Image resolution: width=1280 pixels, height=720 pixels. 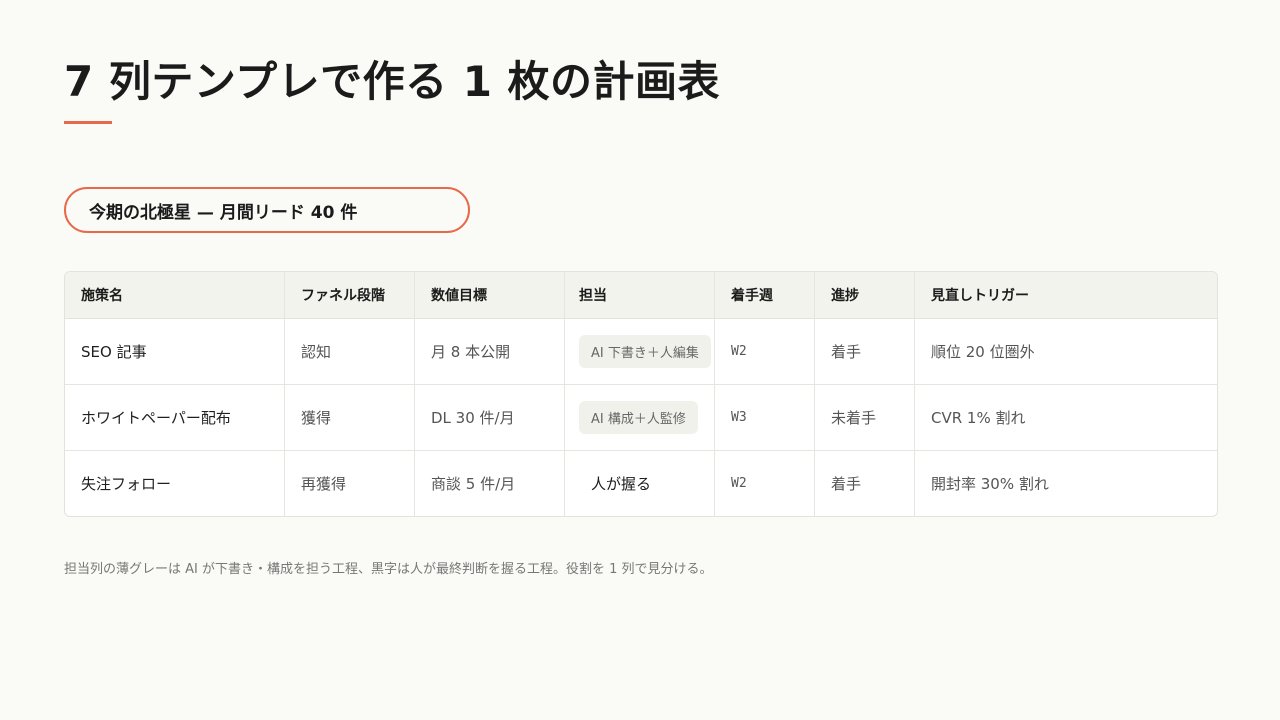 What do you see at coordinates (621, 484) in the screenshot?
I see `owner-human-label: 人が握る` at bounding box center [621, 484].